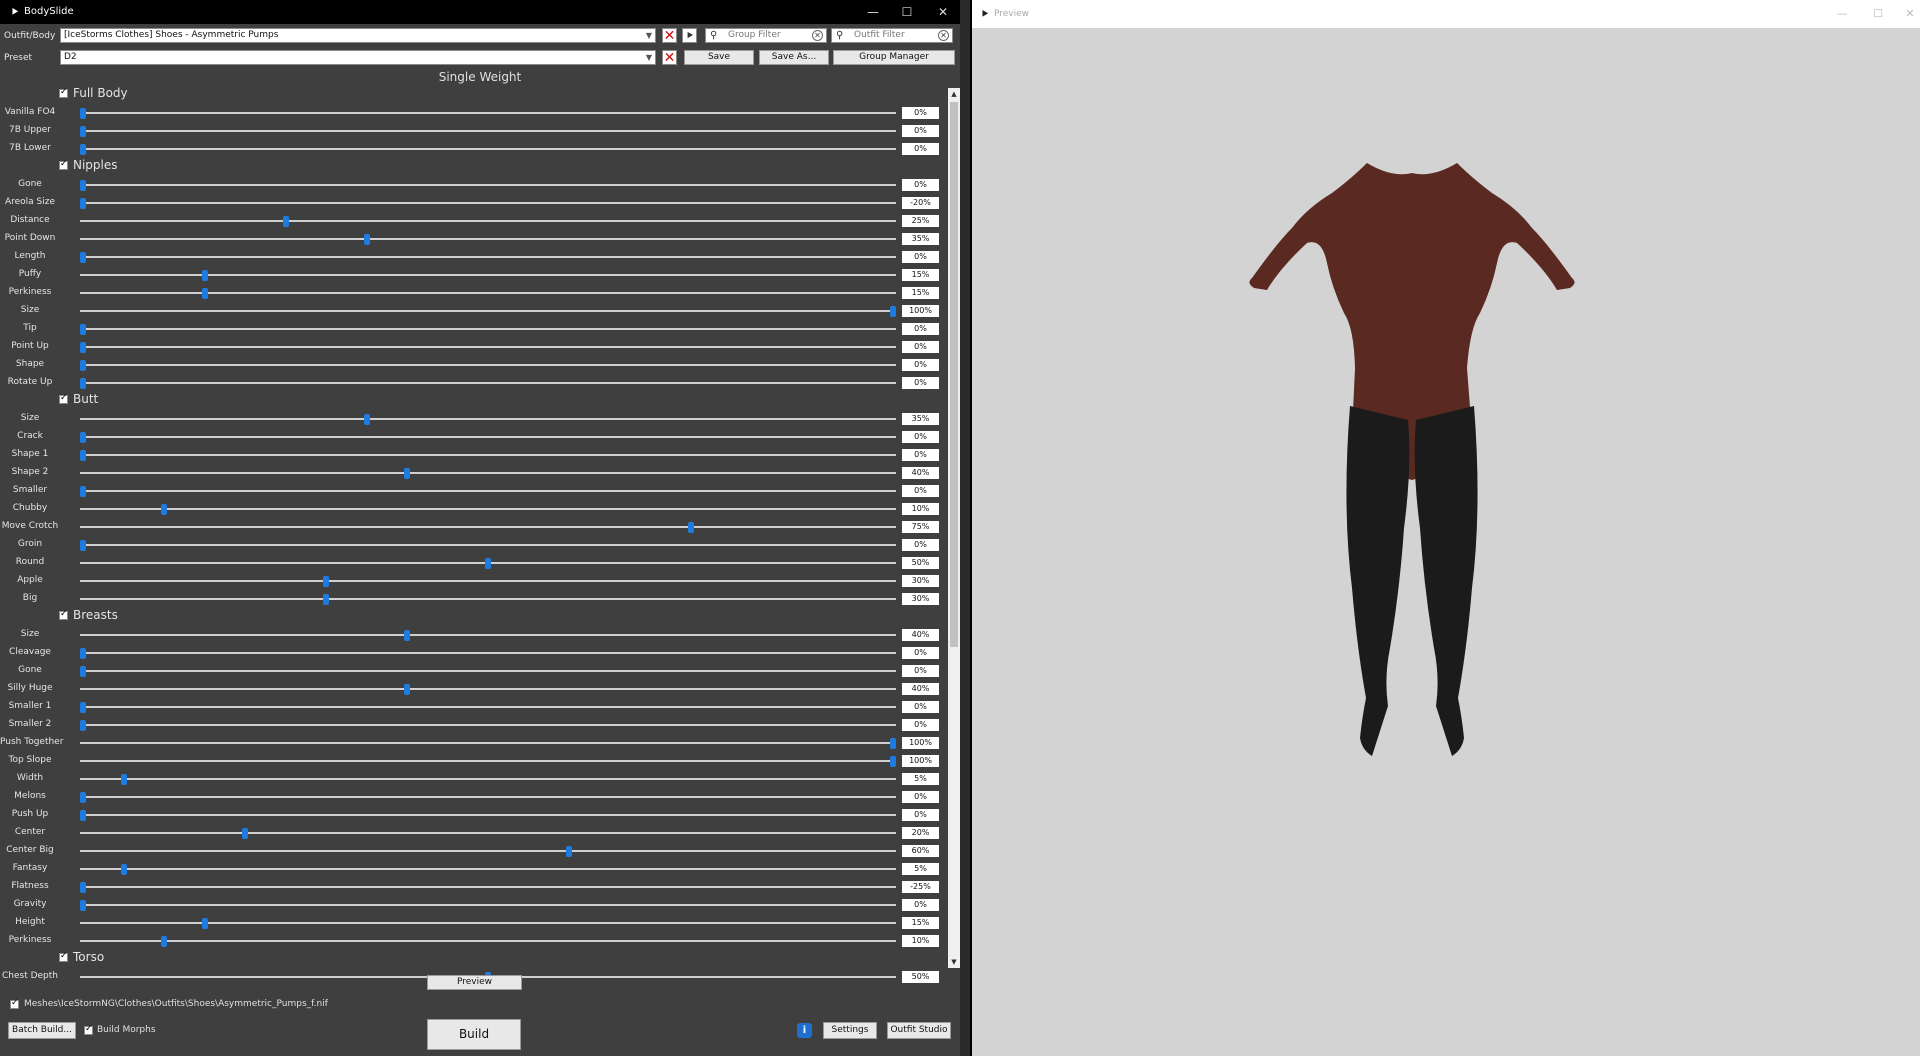 Image resolution: width=1920 pixels, height=1056 pixels. What do you see at coordinates (766, 35) in the screenshot?
I see `group-filter-input: ⚲ Group Filter ✕` at bounding box center [766, 35].